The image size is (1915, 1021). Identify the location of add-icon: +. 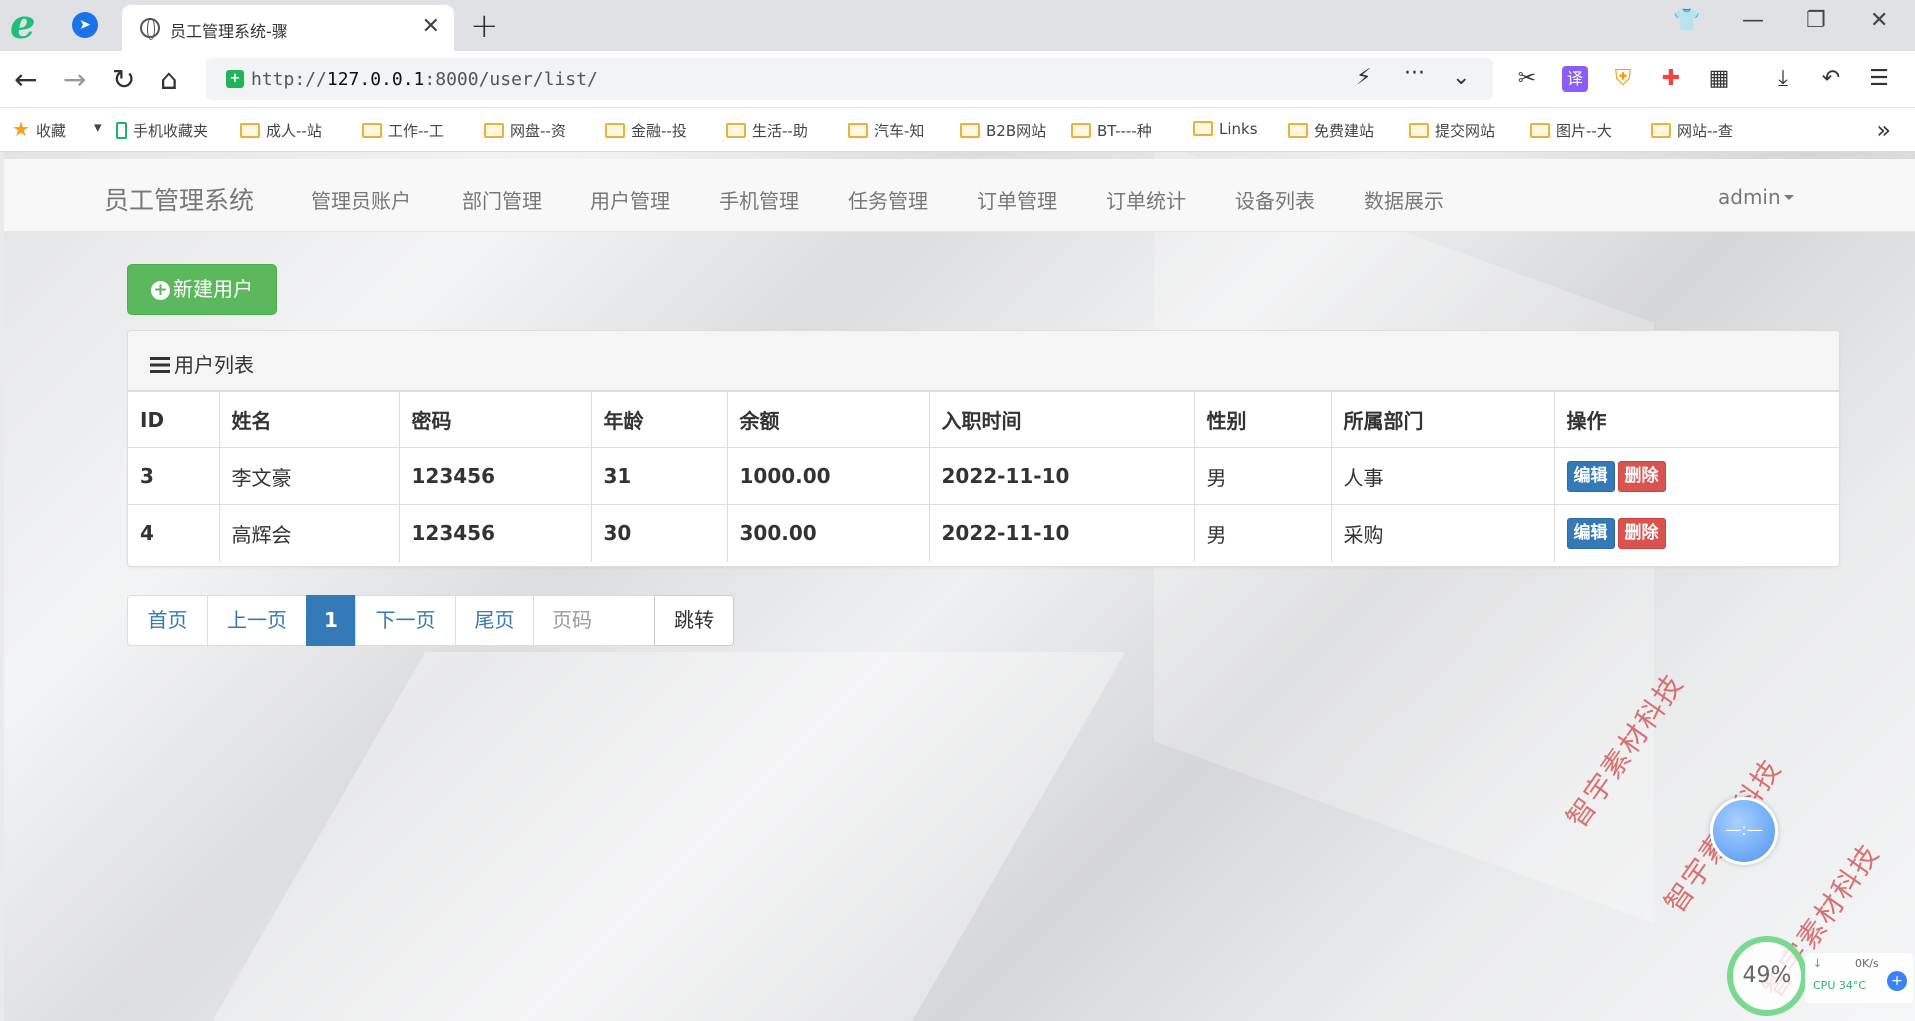
(1897, 981).